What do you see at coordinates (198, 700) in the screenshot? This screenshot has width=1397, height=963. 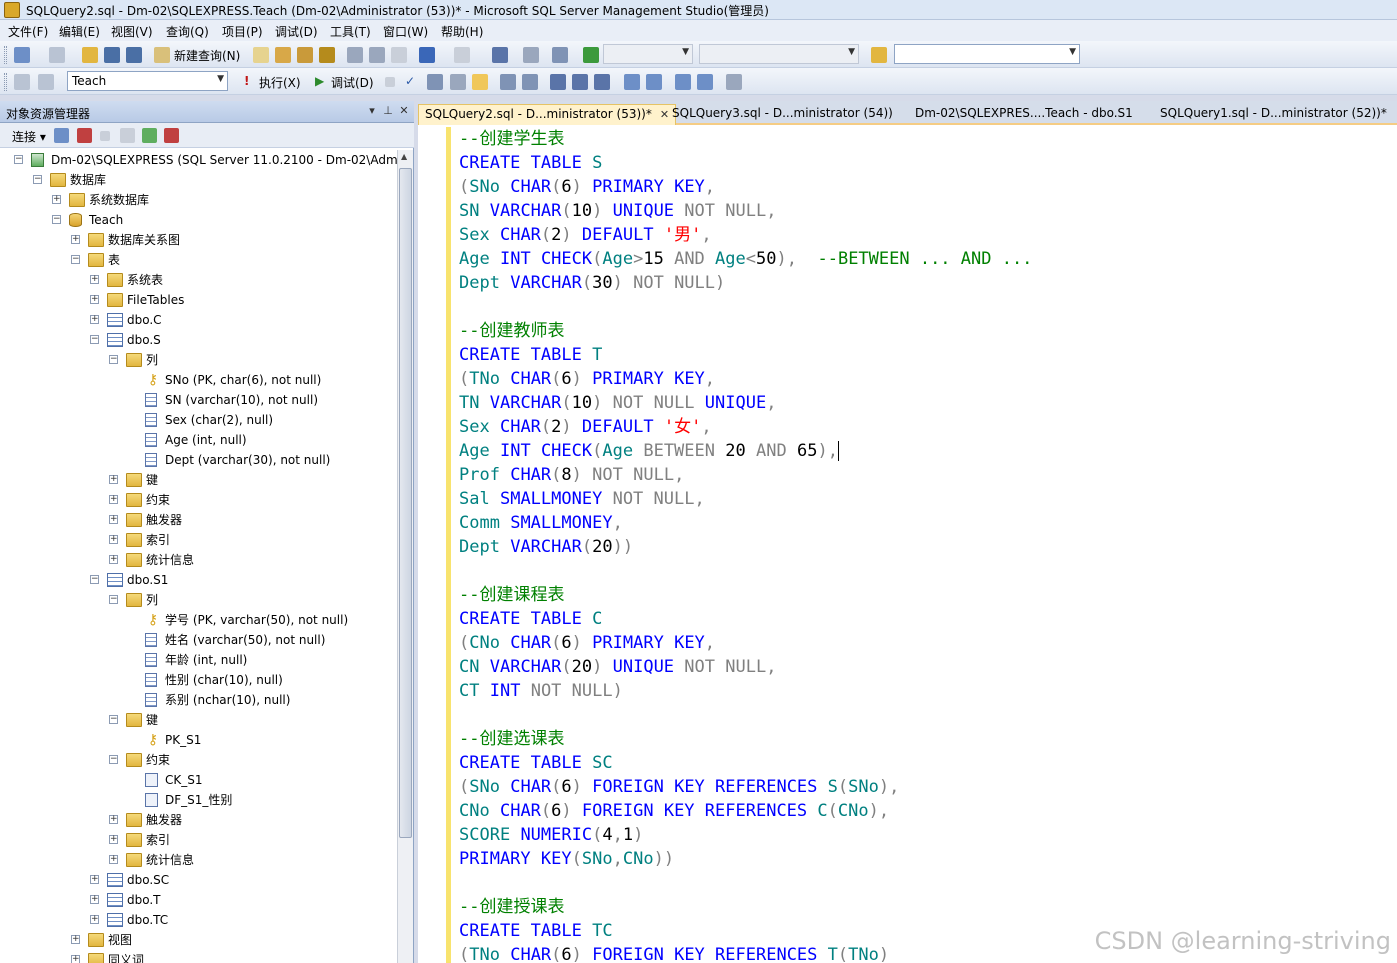 I see `tree-node: 系别 (nchar(10), null)` at bounding box center [198, 700].